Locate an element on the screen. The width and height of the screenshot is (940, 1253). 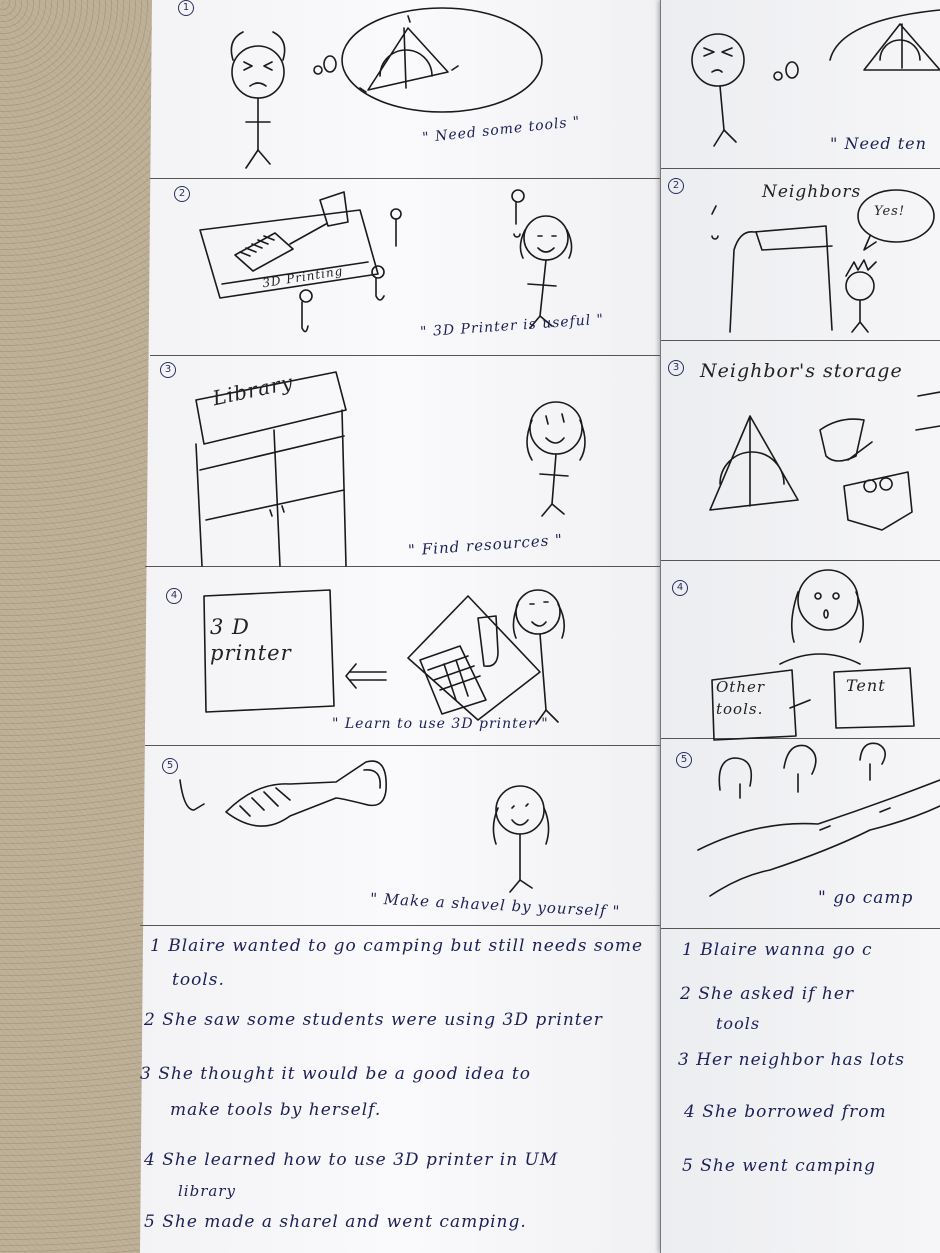
note-line: library is located at coordinates (207, 1191).